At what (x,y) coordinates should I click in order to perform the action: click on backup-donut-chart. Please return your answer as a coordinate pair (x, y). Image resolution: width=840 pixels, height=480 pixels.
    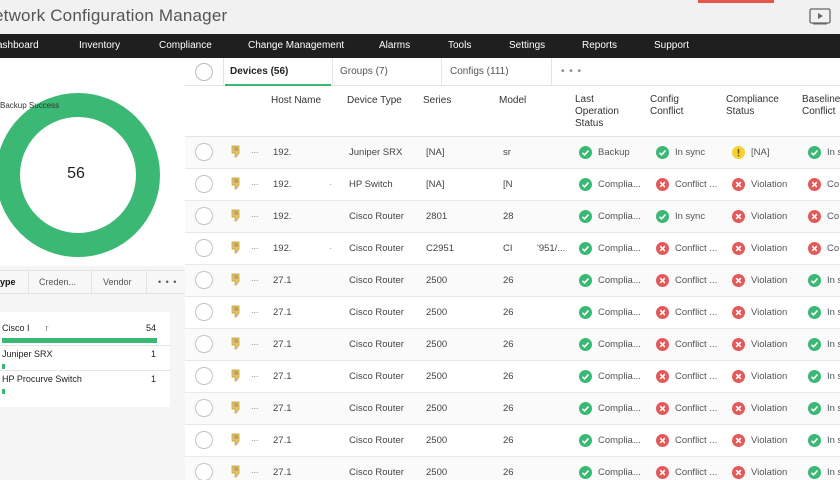
    Looking at the image, I should click on (92, 162).